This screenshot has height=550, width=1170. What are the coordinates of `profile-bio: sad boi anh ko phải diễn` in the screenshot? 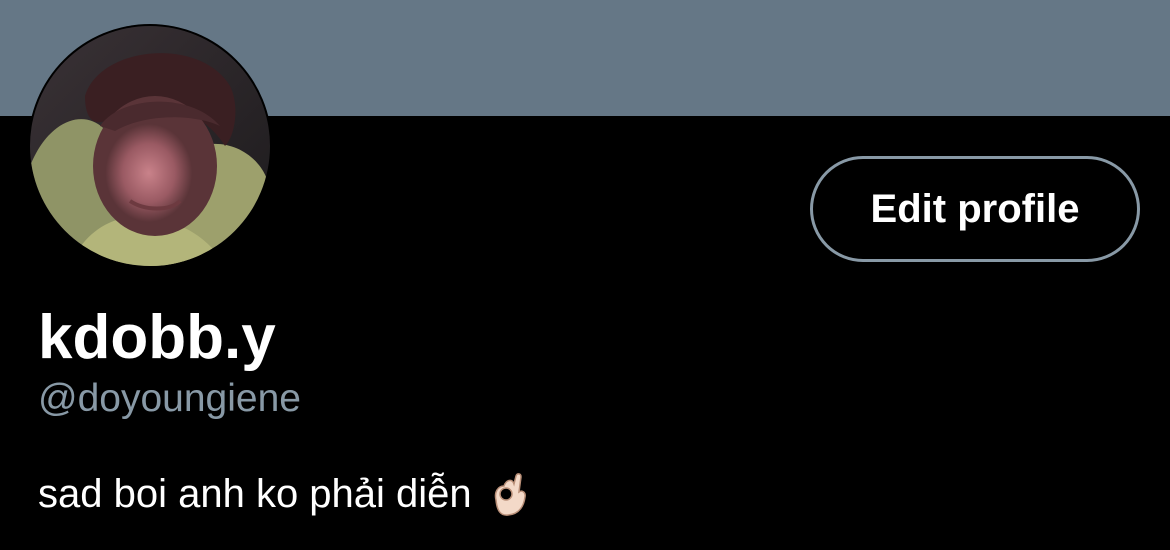 It's located at (284, 494).